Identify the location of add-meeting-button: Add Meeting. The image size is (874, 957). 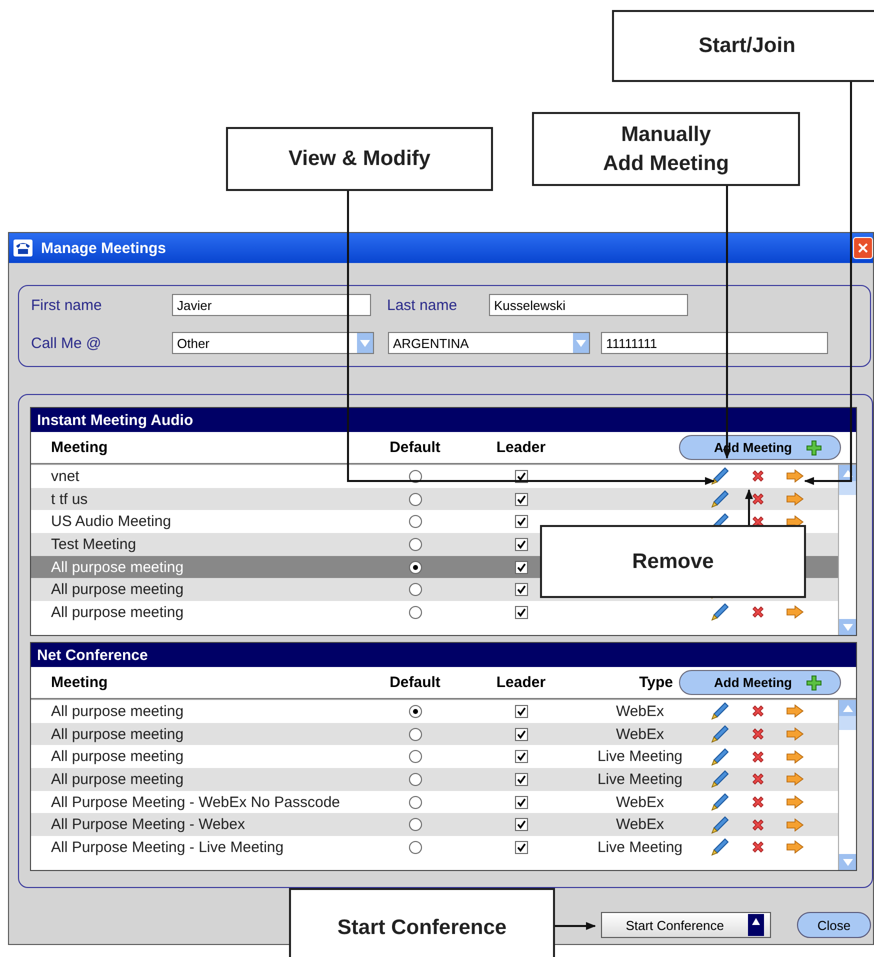
(760, 682).